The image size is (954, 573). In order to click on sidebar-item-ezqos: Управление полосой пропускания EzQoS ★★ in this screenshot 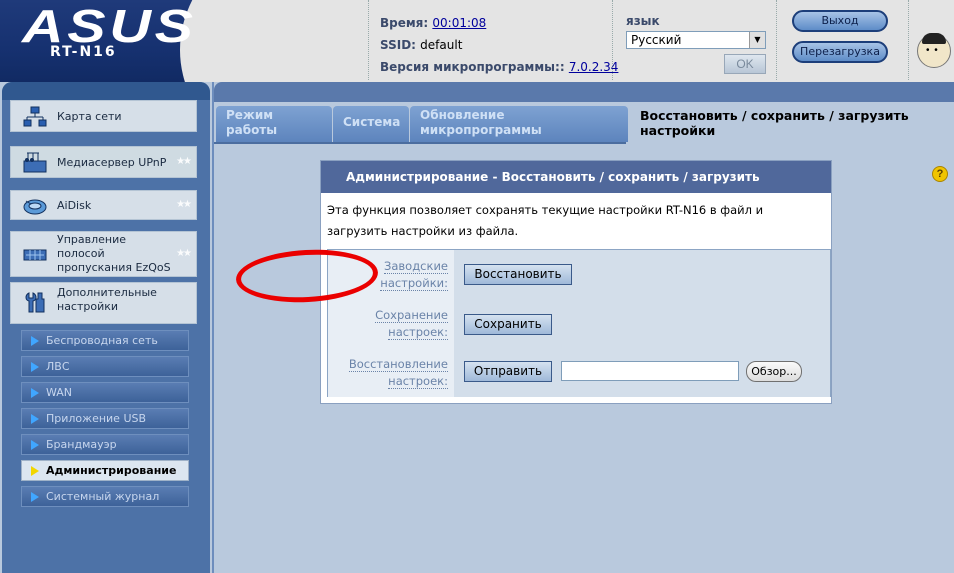, I will do `click(103, 254)`.